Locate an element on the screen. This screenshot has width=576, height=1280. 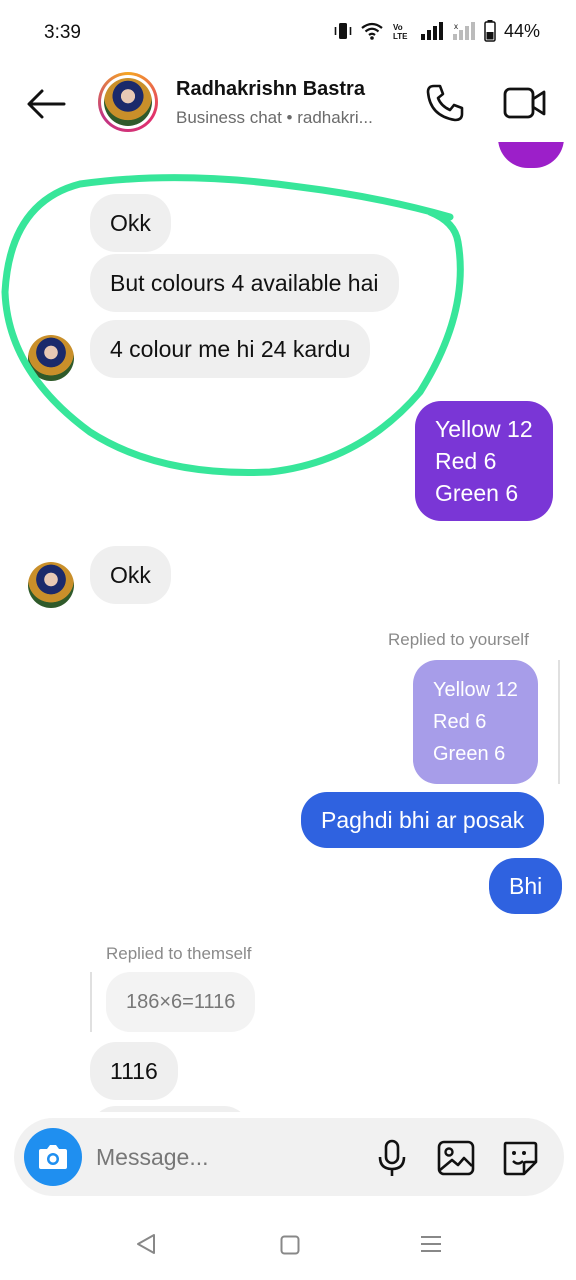
video-icon is located at coordinates (524, 103).